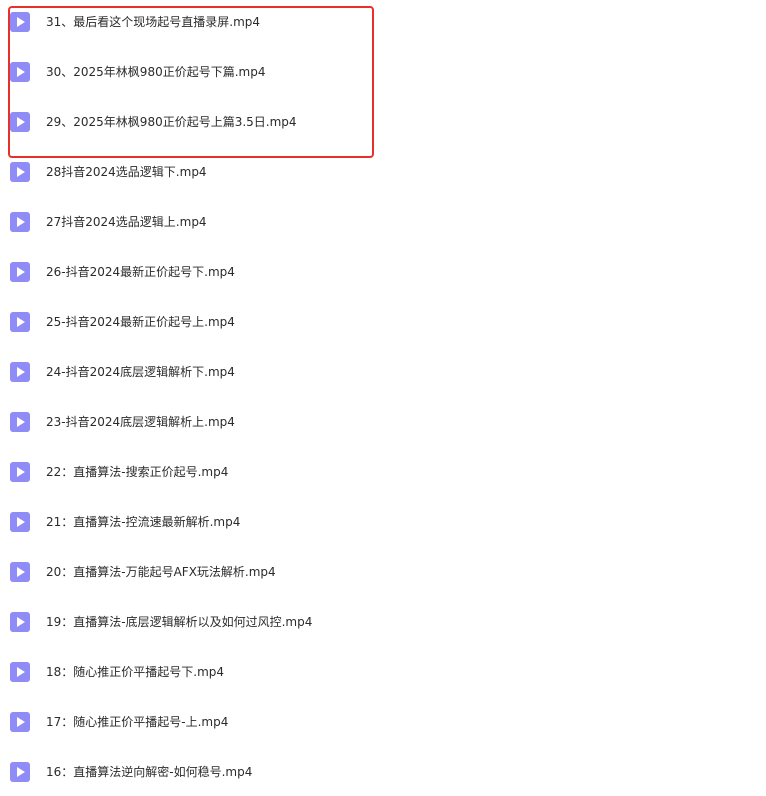  Describe the element at coordinates (140, 372) in the screenshot. I see `file-name: 24-抖音2024底层逻辑解析下.mp4` at that location.